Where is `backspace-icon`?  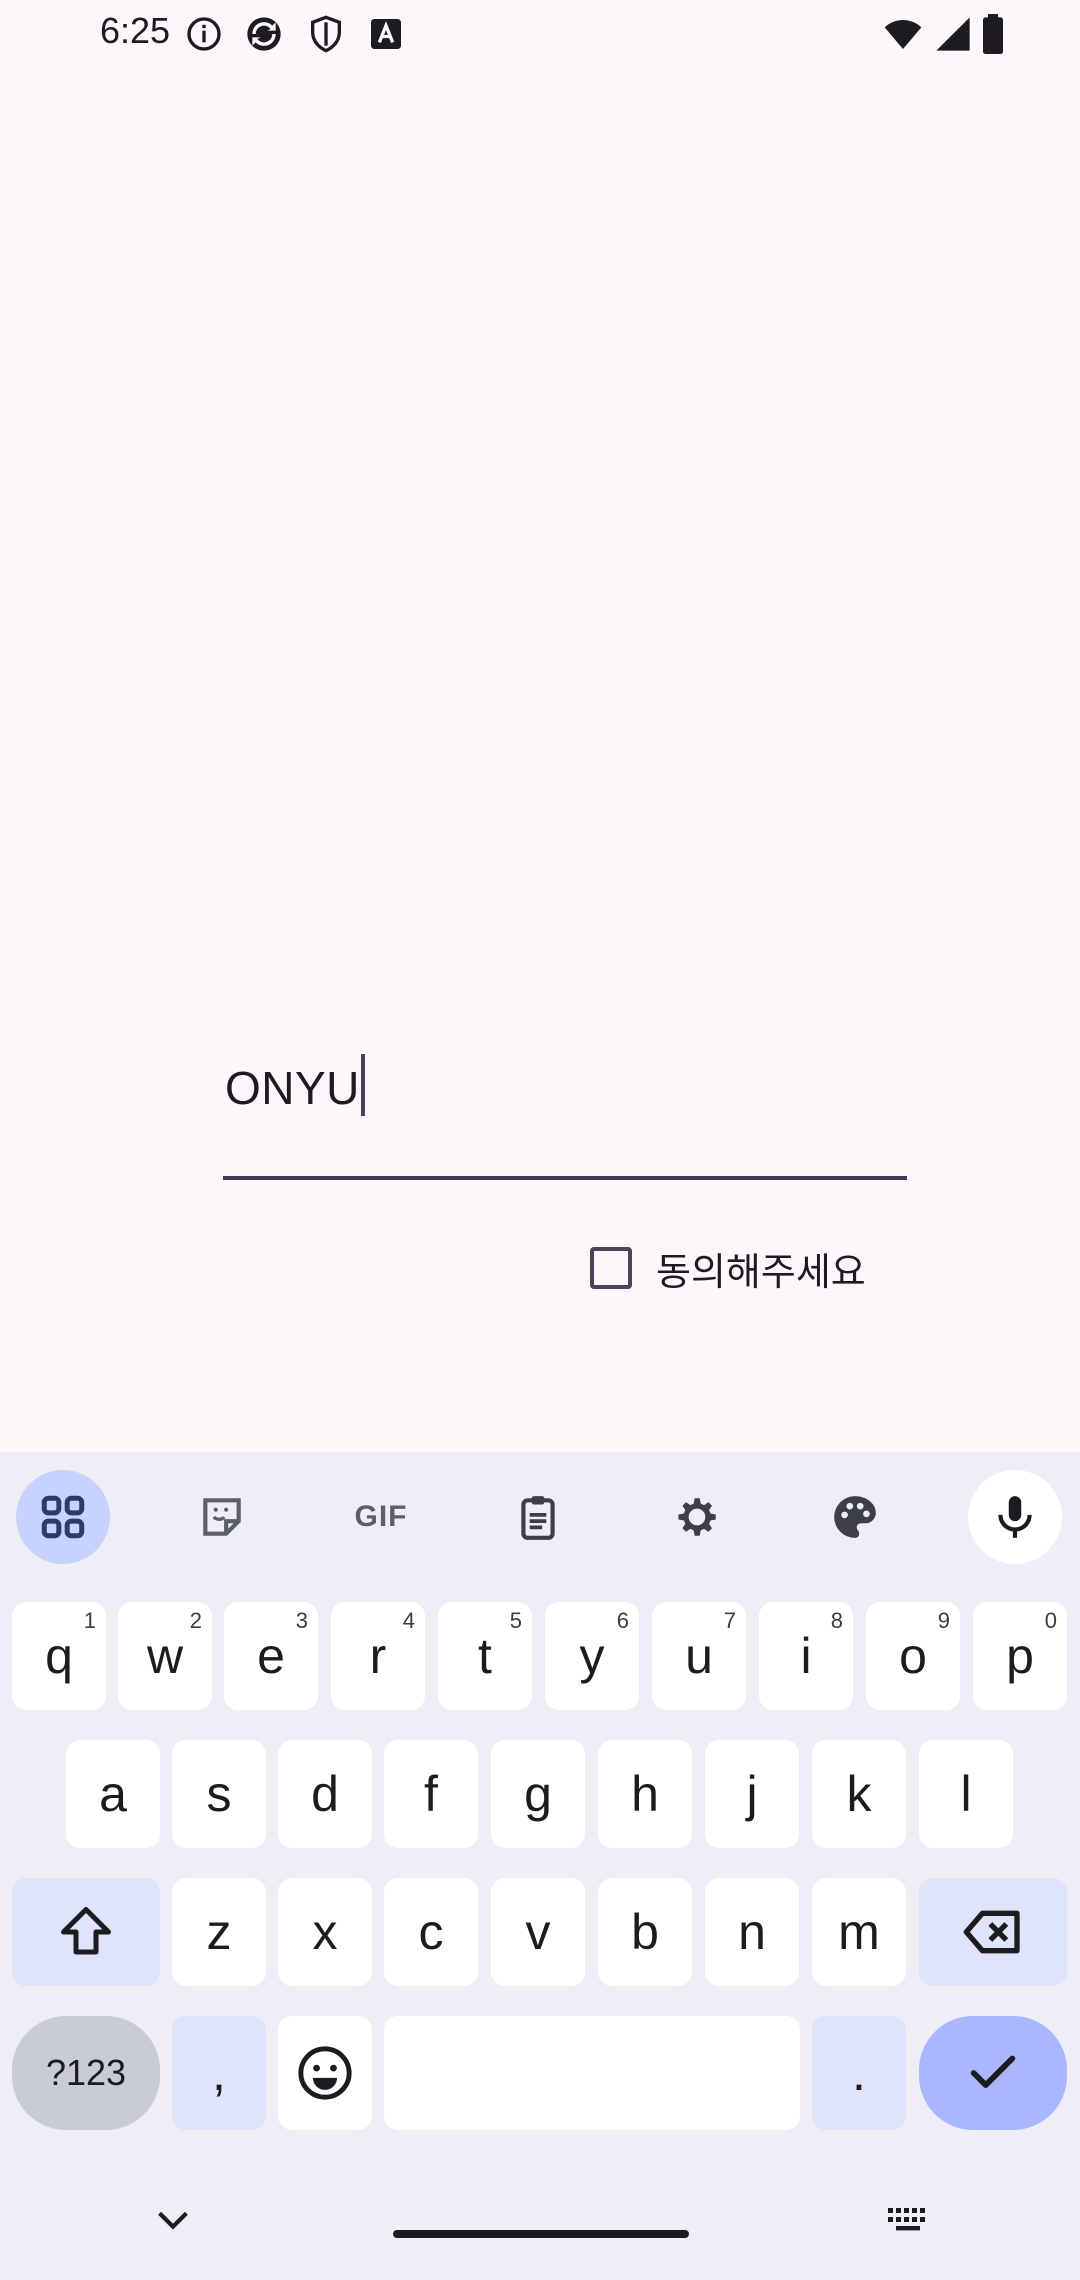
backspace-icon is located at coordinates (991, 1932).